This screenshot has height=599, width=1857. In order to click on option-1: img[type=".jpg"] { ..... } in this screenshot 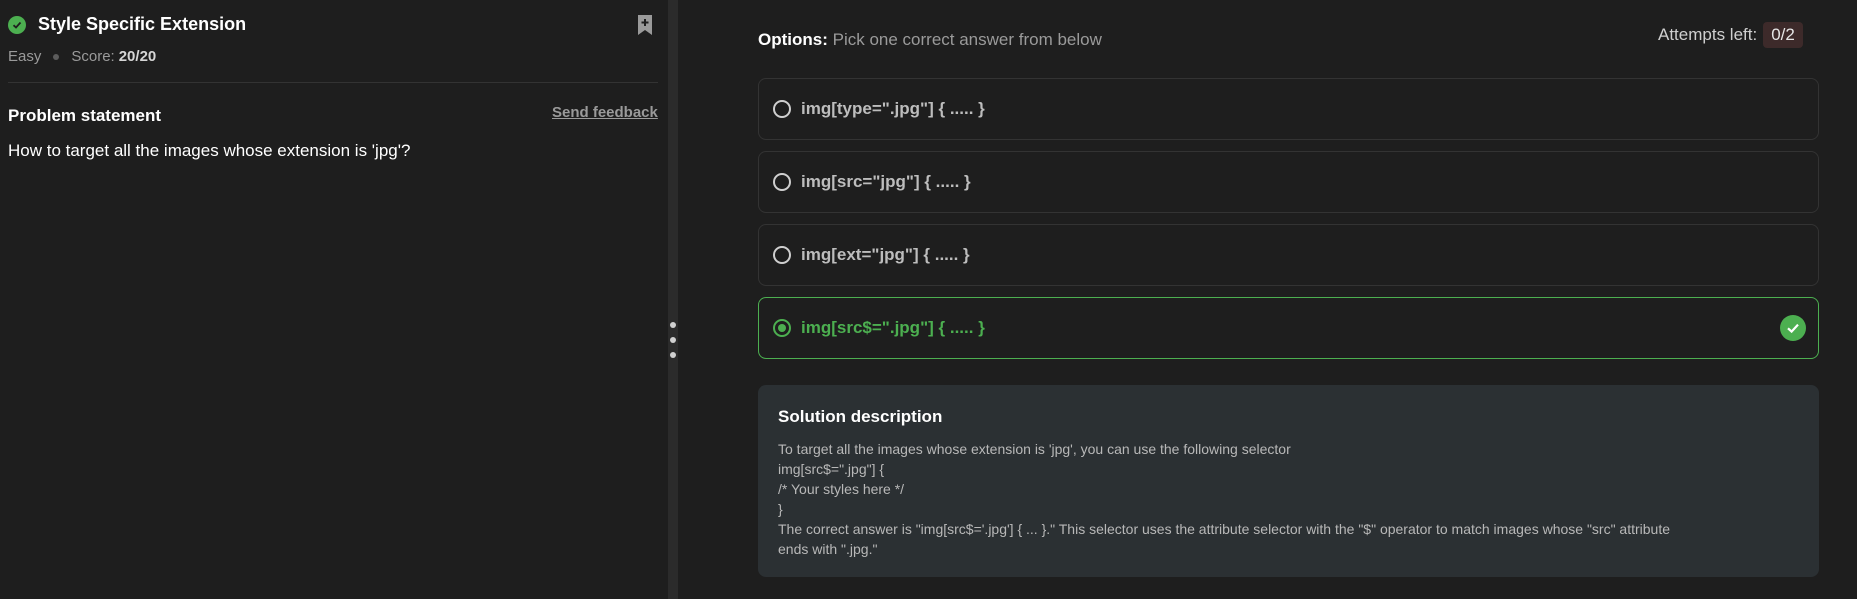, I will do `click(1288, 109)`.